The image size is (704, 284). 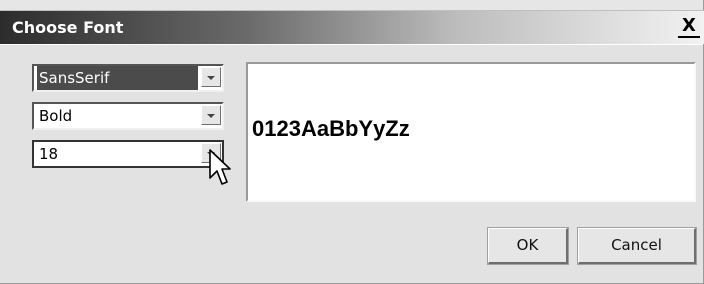 What do you see at coordinates (331, 128) in the screenshot?
I see `preview-sample-text: 0123AaBbYyZz` at bounding box center [331, 128].